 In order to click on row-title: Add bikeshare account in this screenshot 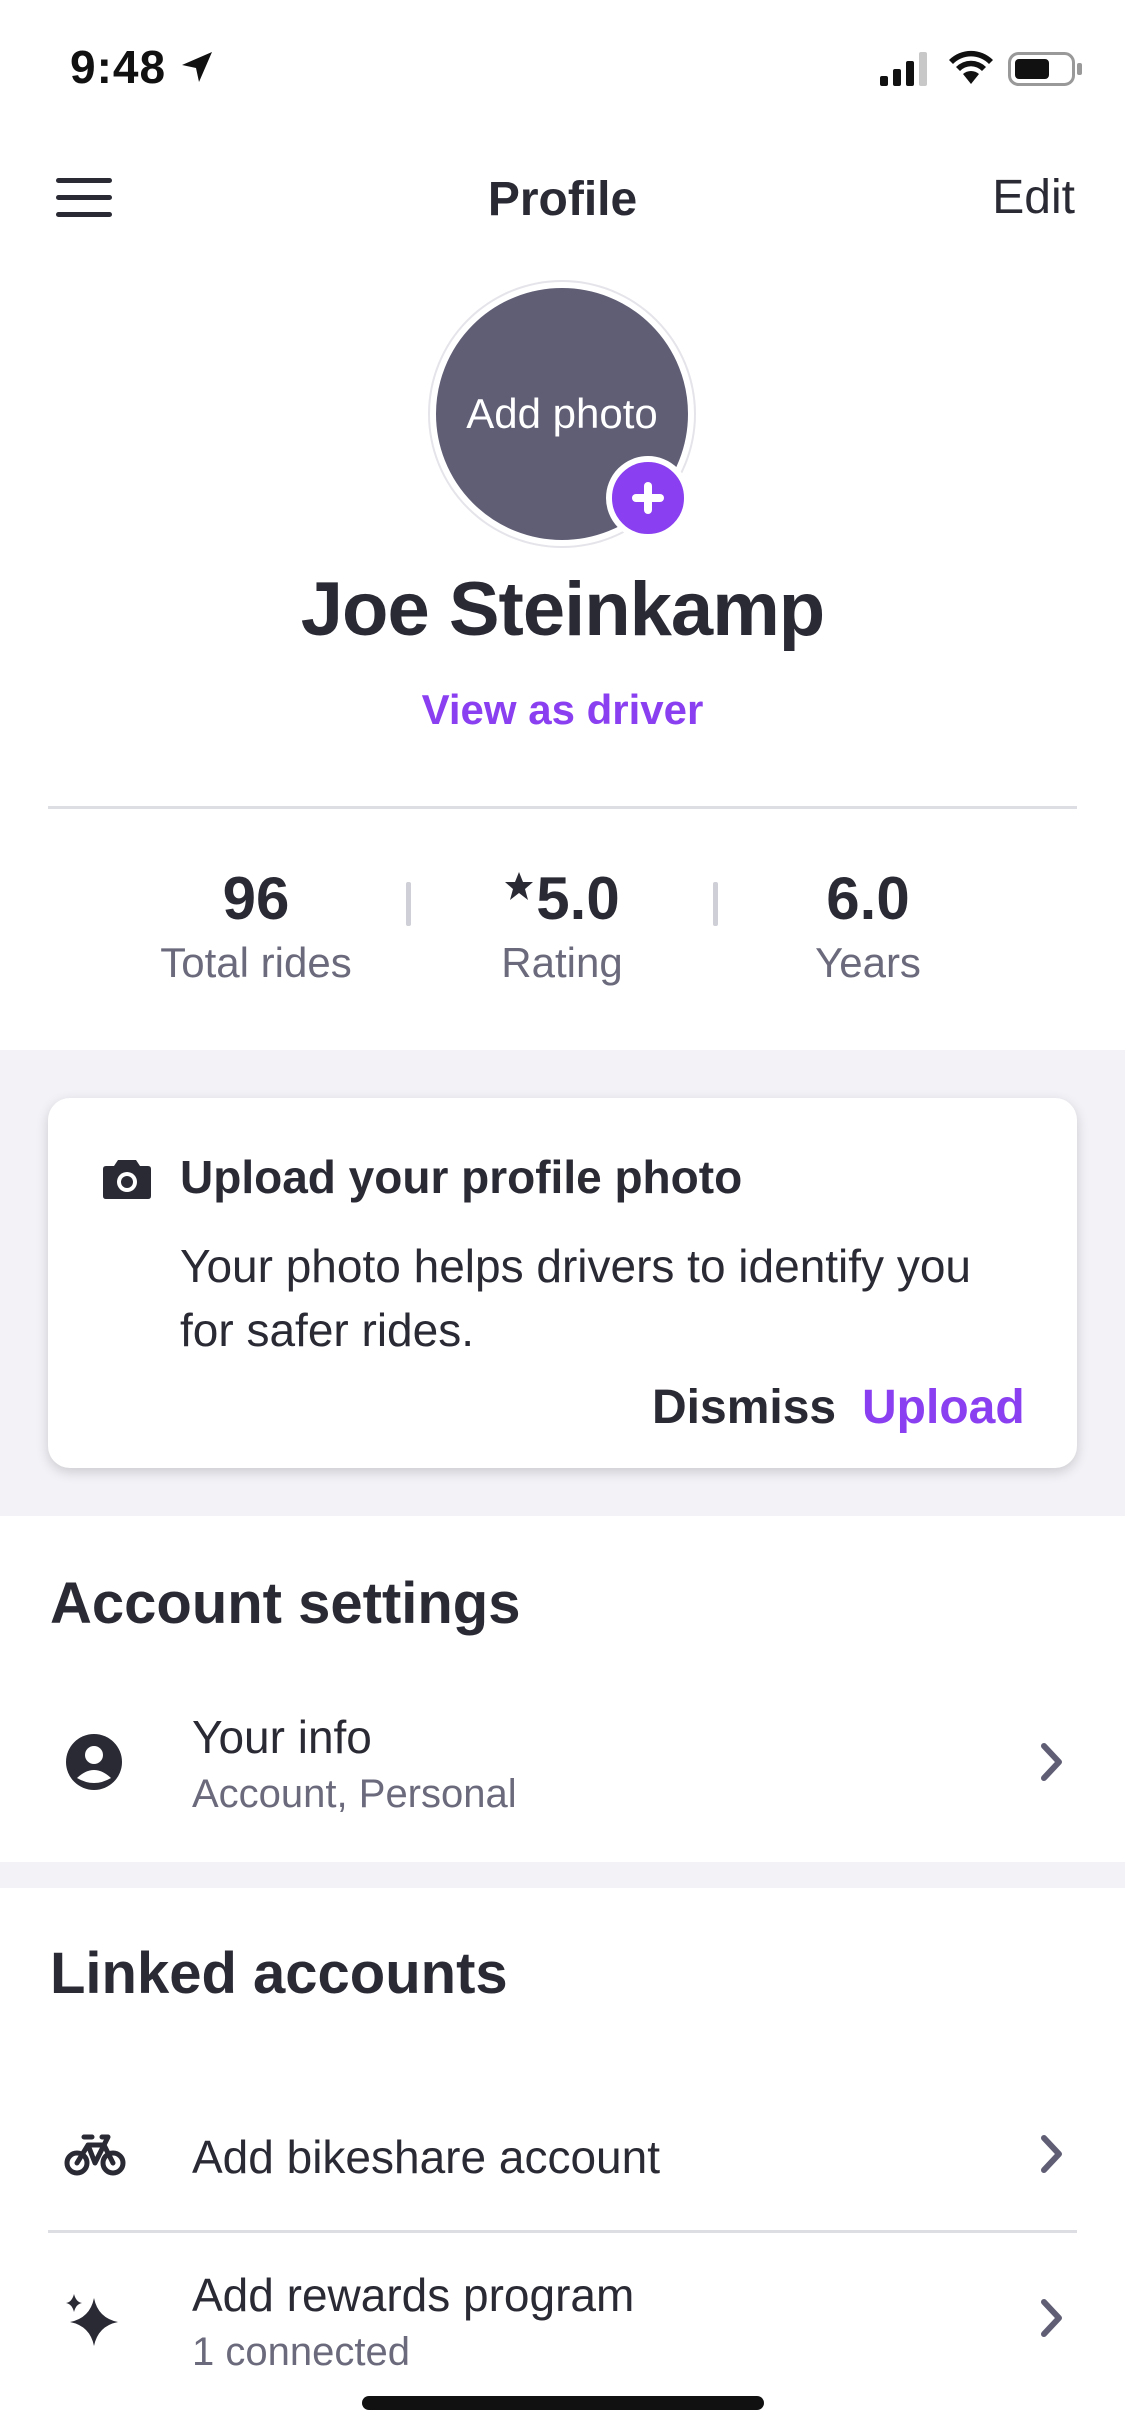, I will do `click(426, 2157)`.